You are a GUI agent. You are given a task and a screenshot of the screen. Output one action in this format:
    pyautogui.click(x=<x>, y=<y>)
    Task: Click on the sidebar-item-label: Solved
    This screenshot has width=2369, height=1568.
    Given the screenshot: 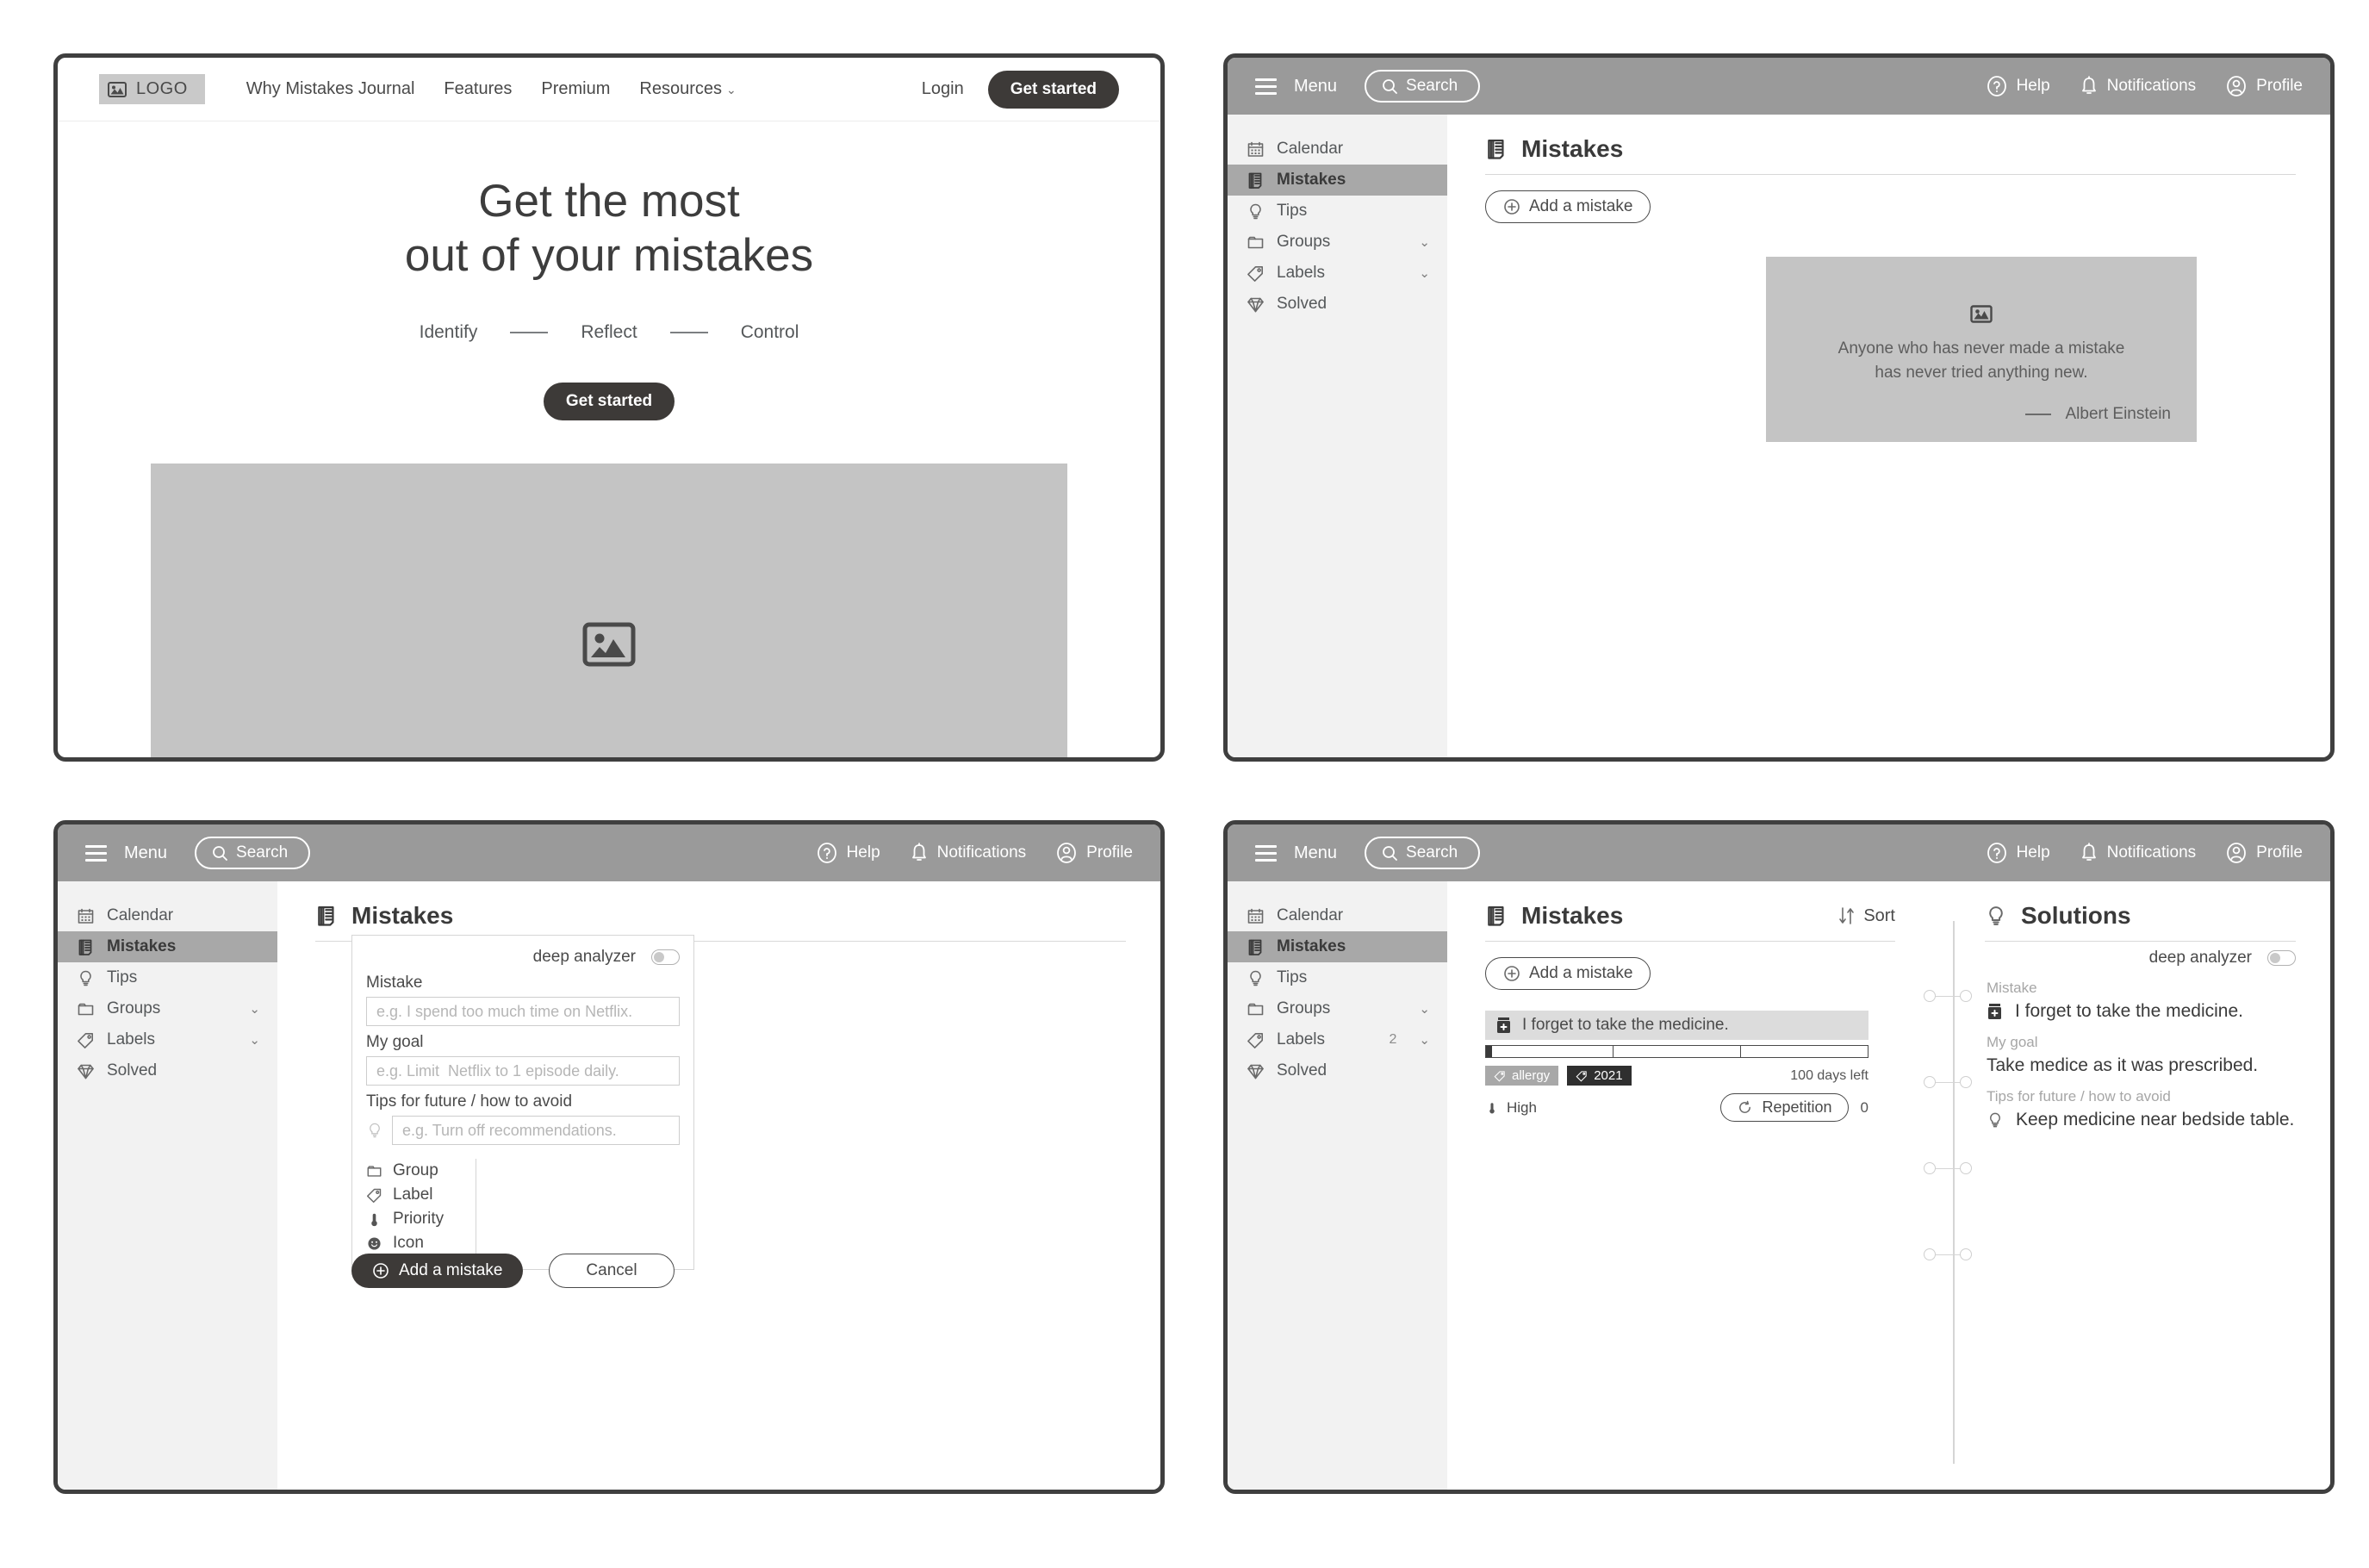 What is the action you would take?
    pyautogui.click(x=1302, y=1070)
    